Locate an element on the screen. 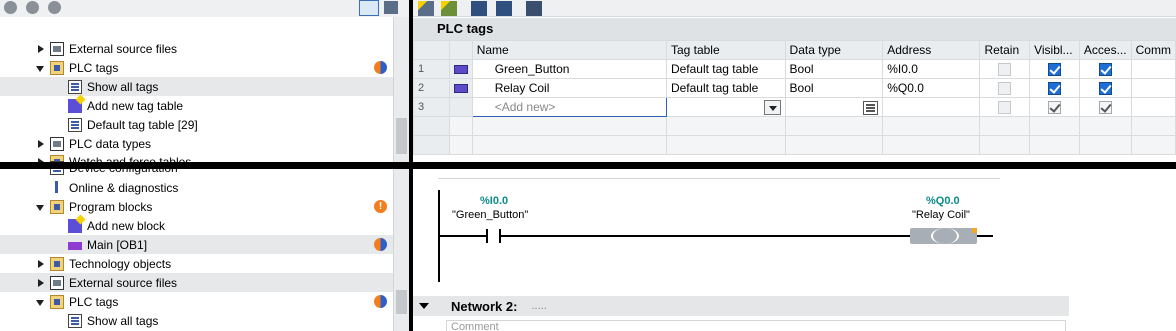  add-tag-icon is located at coordinates (426, 8).